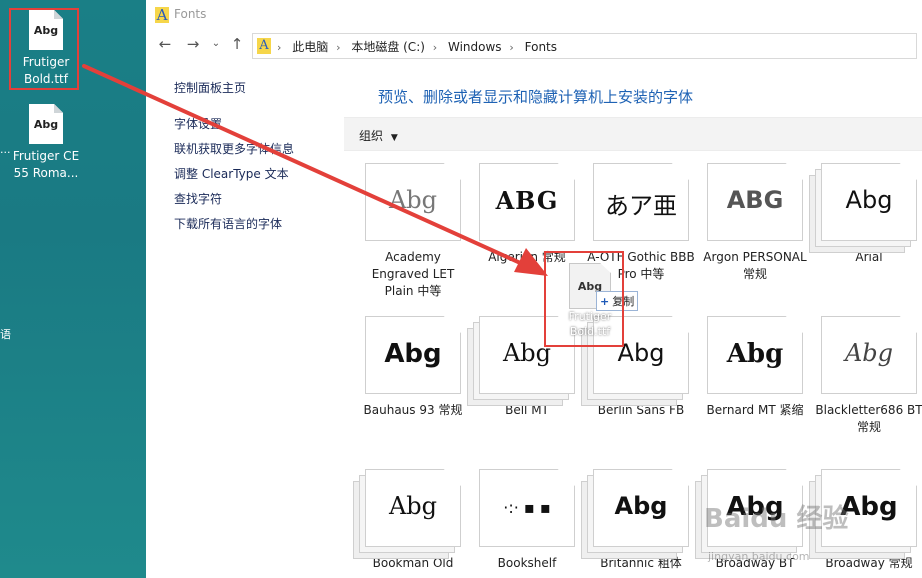  I want to click on font-sample: ·:· ▪ ▪, so click(527, 507).